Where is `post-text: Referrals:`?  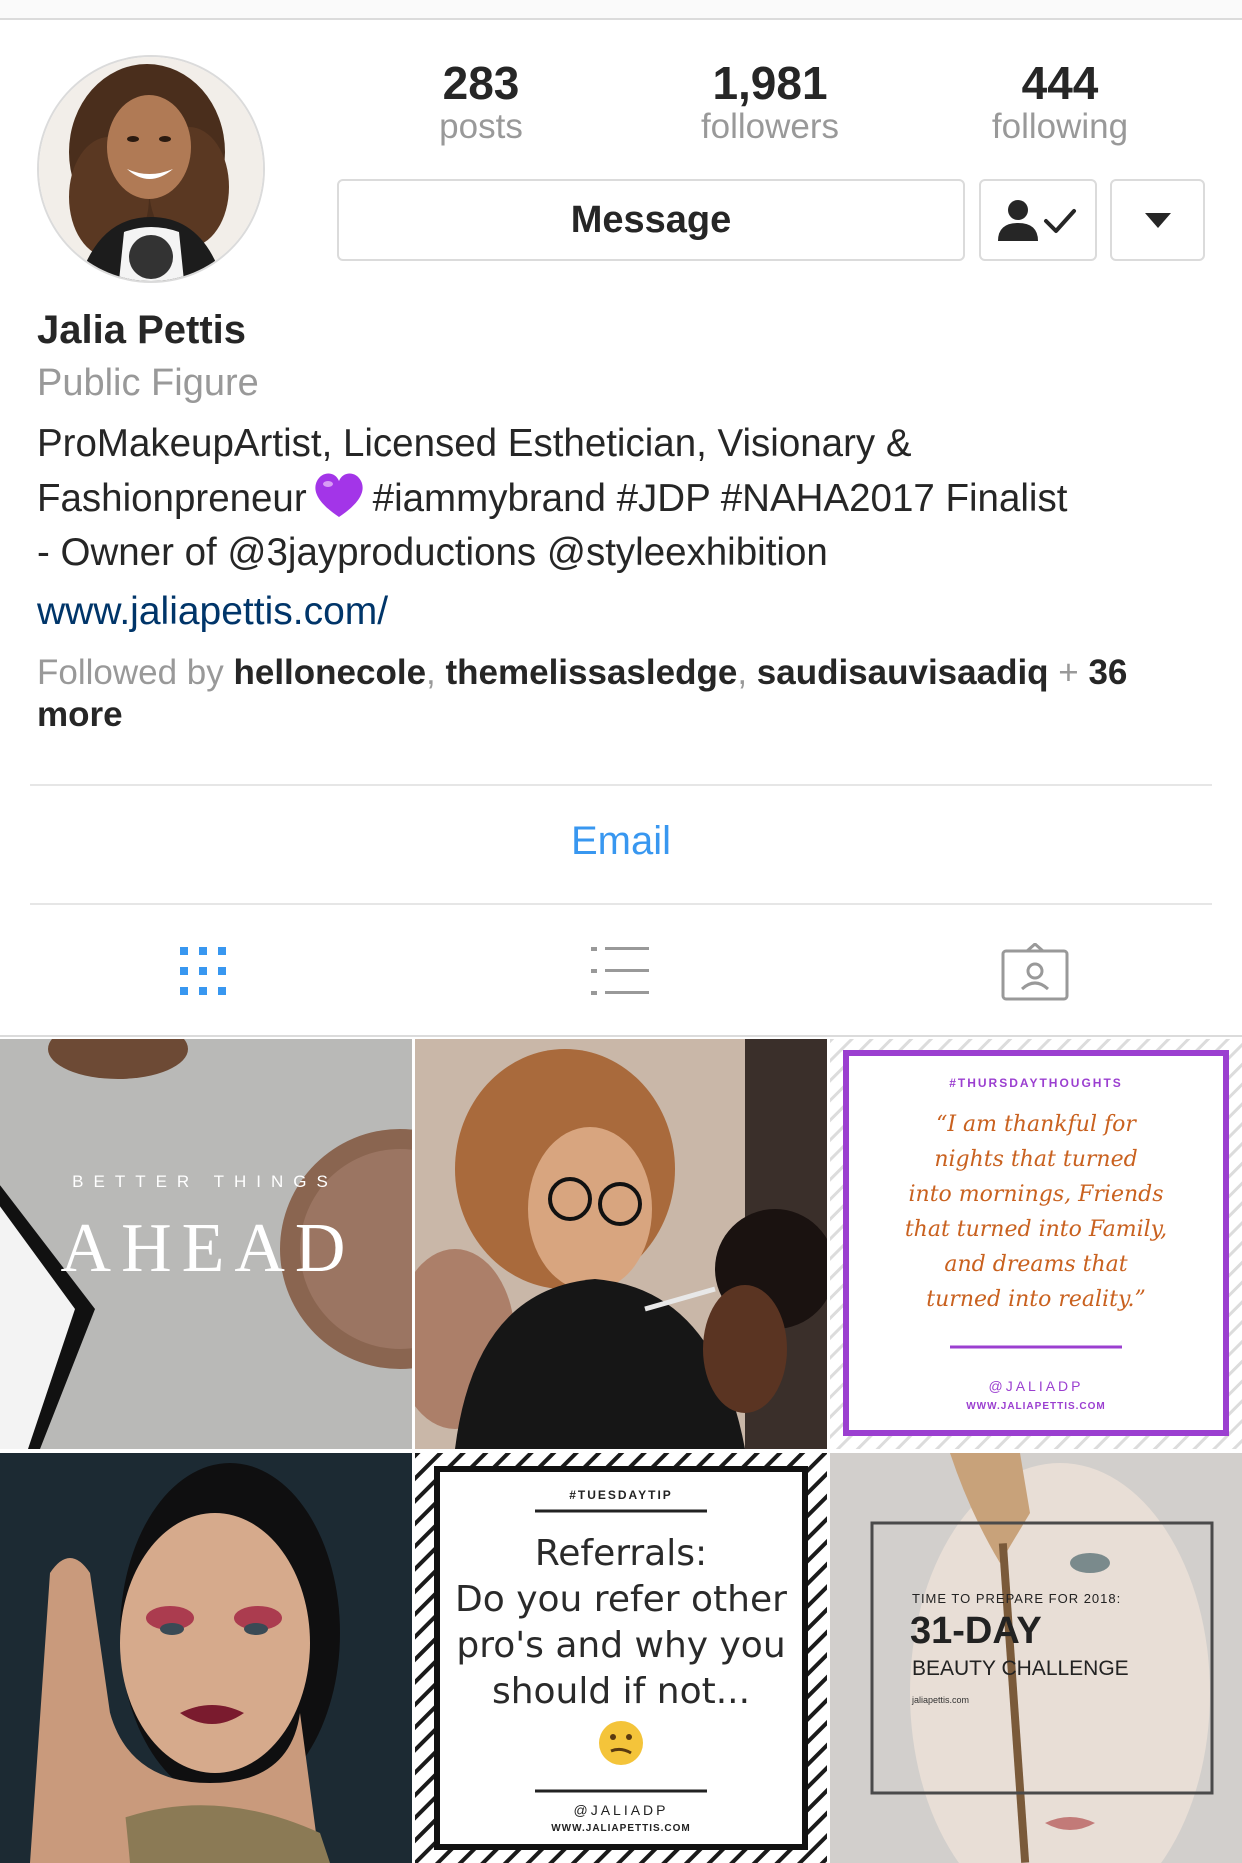
post-text: Referrals: is located at coordinates (621, 1553).